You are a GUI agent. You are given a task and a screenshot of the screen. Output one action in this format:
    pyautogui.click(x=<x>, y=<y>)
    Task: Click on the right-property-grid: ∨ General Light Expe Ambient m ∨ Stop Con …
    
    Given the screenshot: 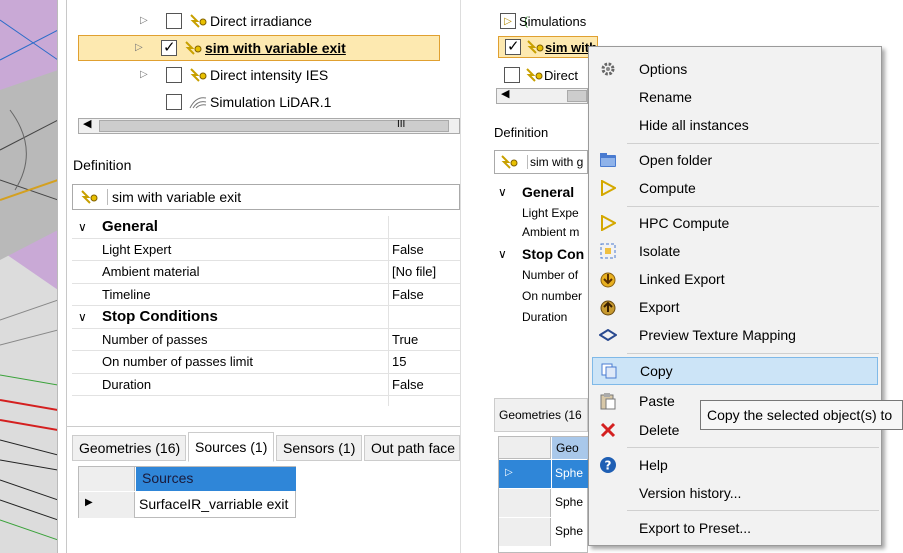 What is the action you would take?
    pyautogui.click(x=541, y=255)
    